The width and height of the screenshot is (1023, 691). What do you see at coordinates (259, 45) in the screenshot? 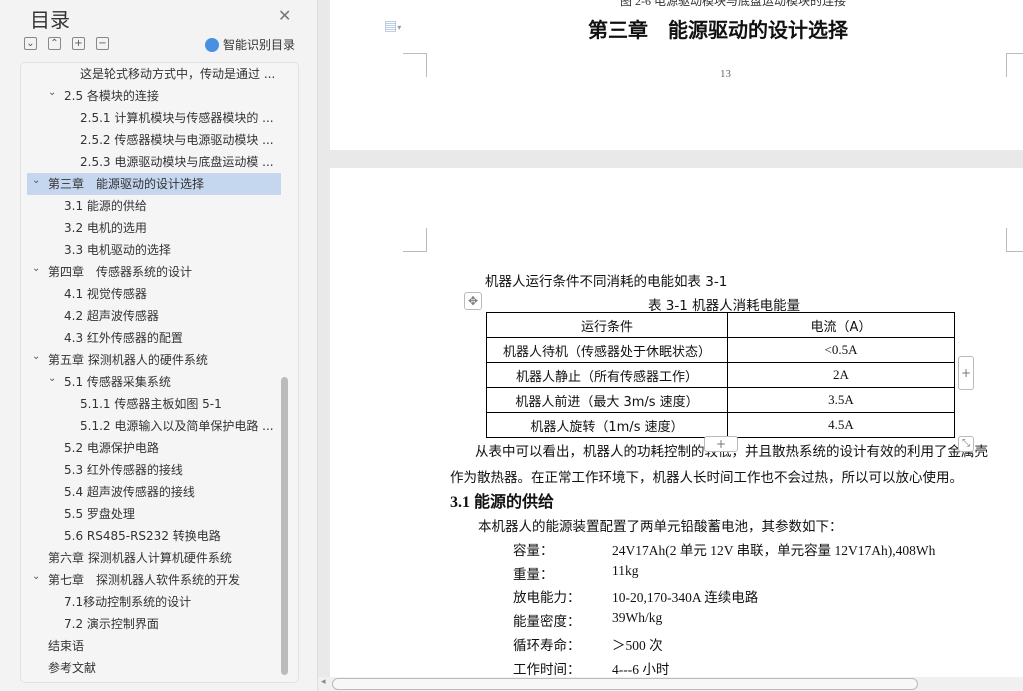
I see `smart-toc-label: 智能识别目录` at bounding box center [259, 45].